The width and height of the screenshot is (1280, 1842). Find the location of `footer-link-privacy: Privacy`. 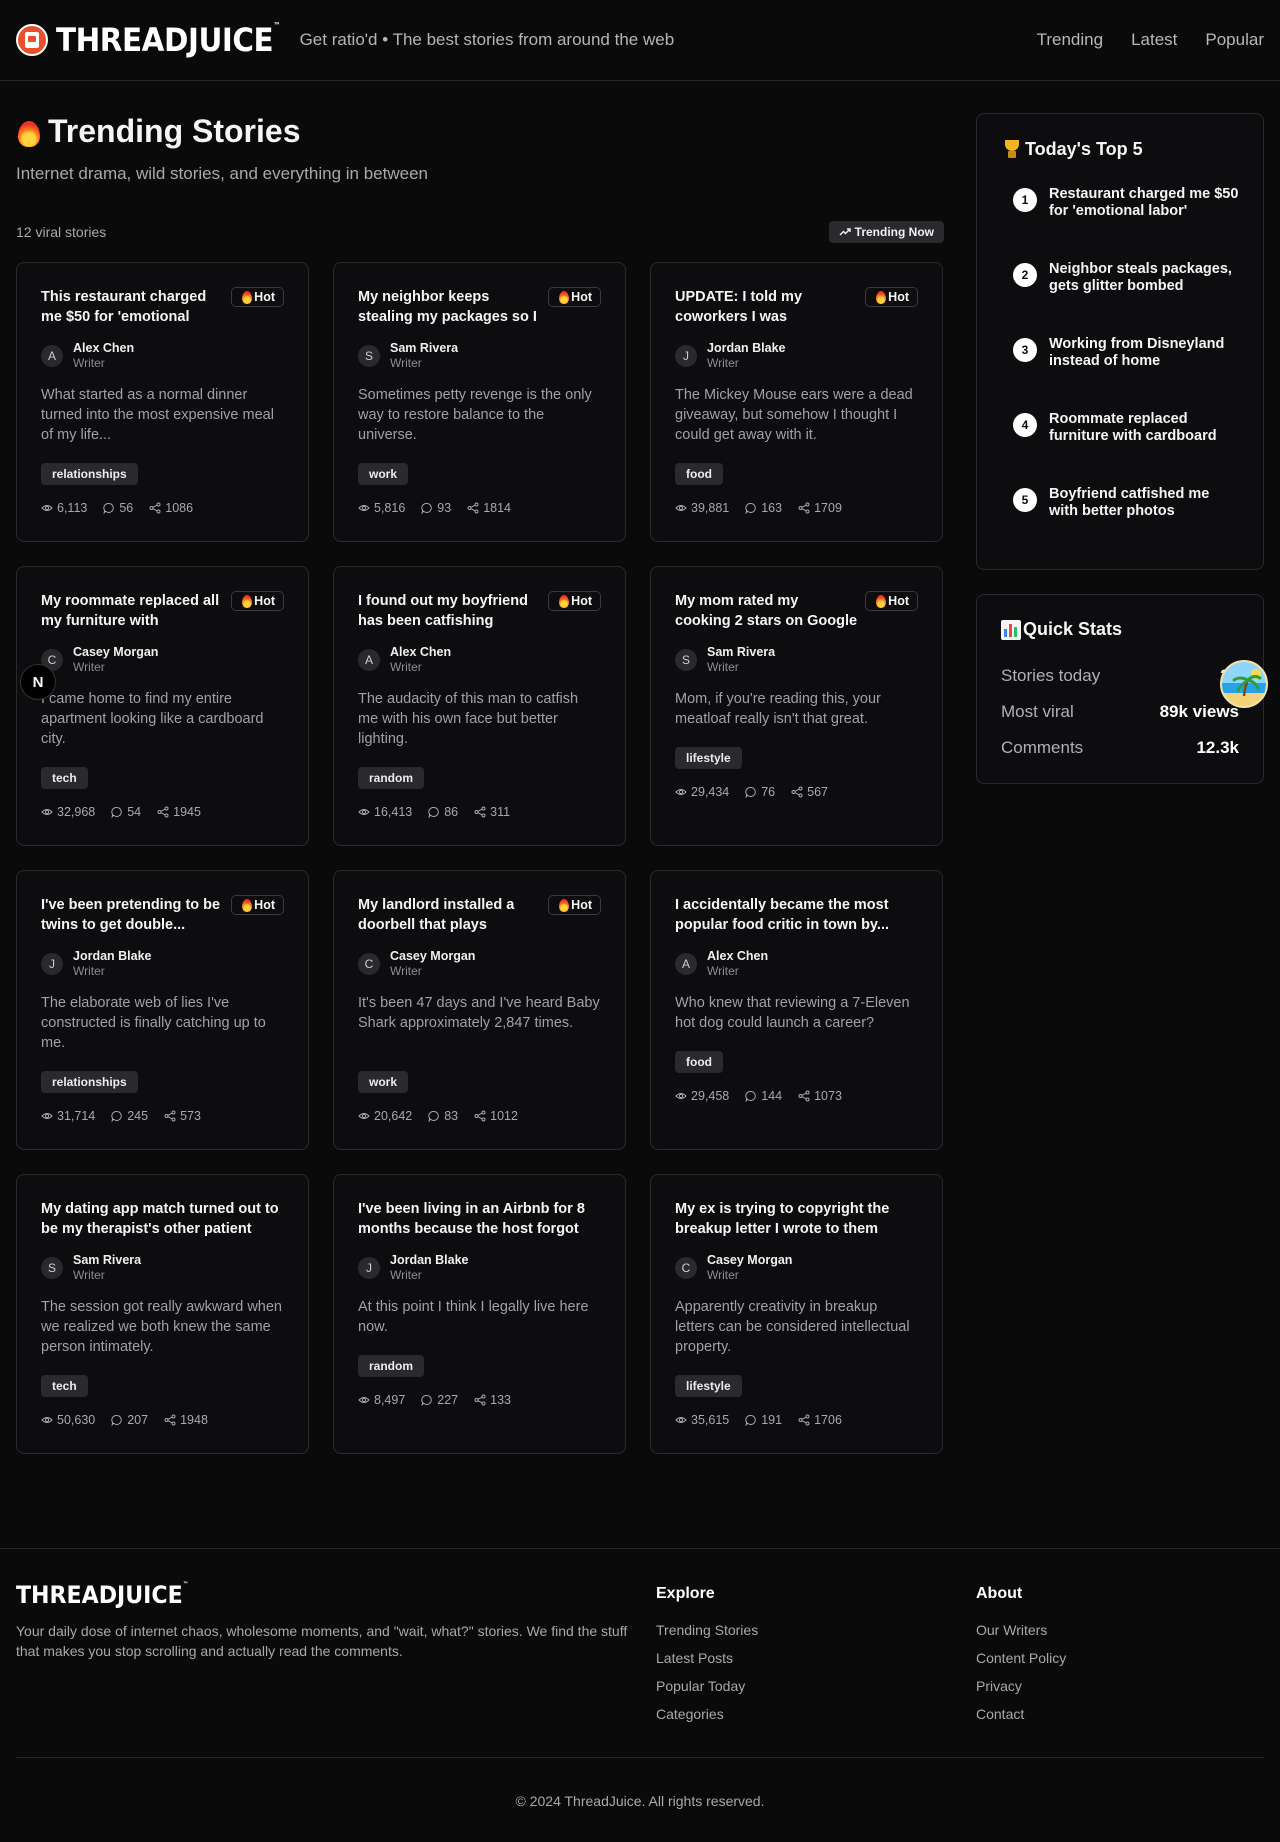

footer-link-privacy: Privacy is located at coordinates (1021, 1686).